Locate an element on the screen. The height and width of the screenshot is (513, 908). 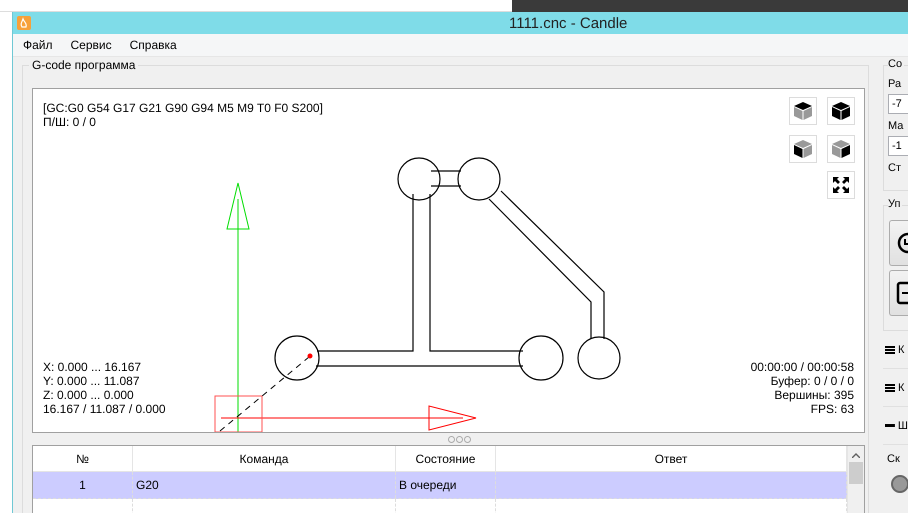
field-label: Ра is located at coordinates (895, 84).